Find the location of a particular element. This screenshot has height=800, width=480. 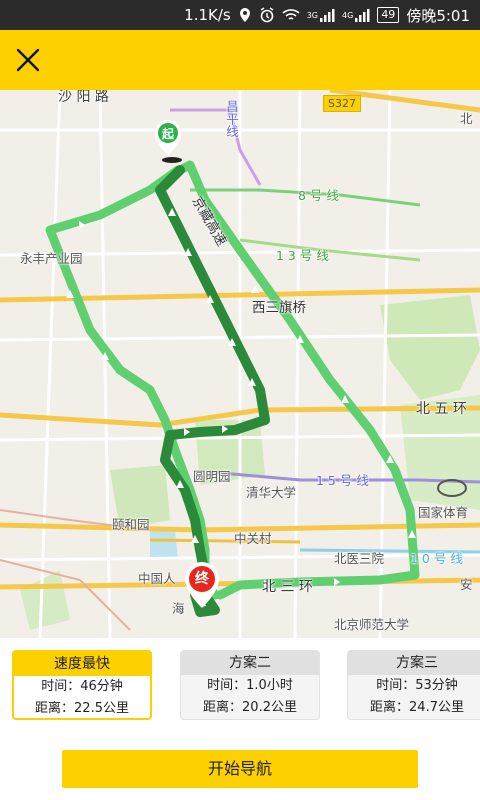

close-icon is located at coordinates (28, 60).